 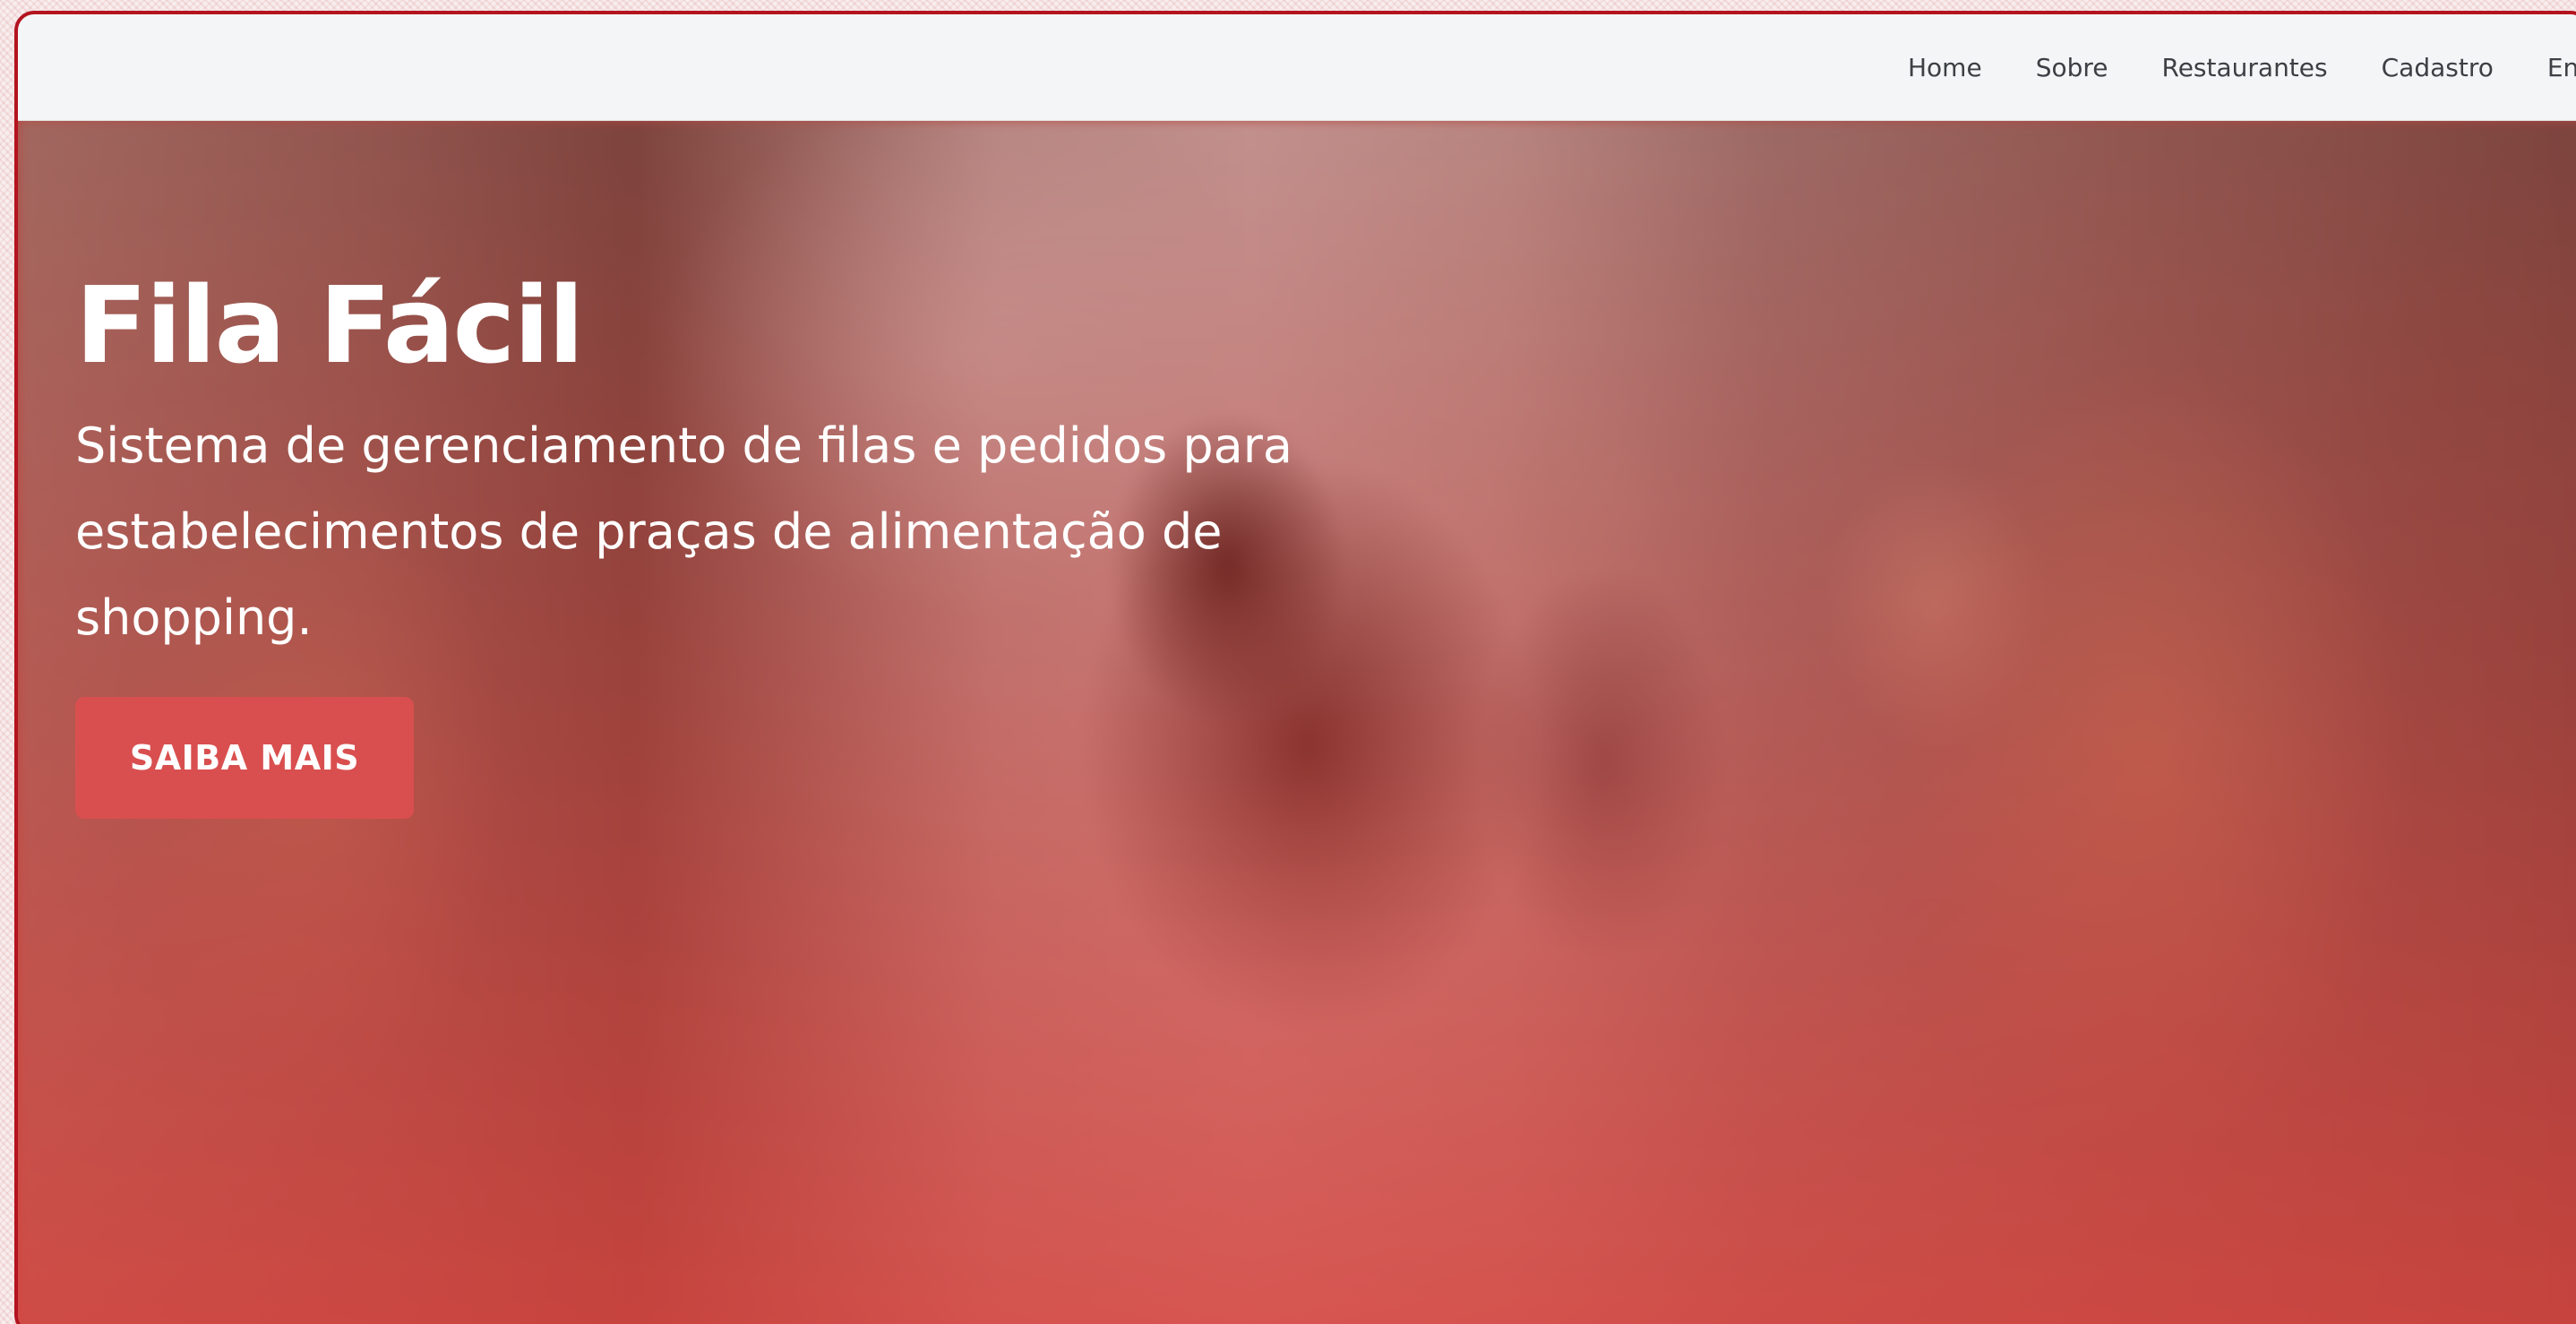 I want to click on nav-link-sobre: Sobre, so click(x=2072, y=67).